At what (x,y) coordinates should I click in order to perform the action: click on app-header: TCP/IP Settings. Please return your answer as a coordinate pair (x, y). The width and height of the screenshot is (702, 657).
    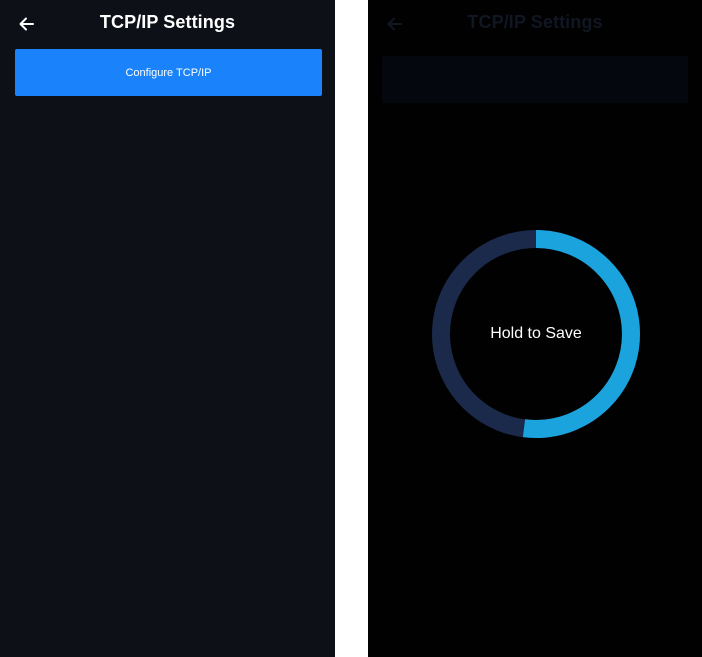
    Looking at the image, I should click on (167, 24).